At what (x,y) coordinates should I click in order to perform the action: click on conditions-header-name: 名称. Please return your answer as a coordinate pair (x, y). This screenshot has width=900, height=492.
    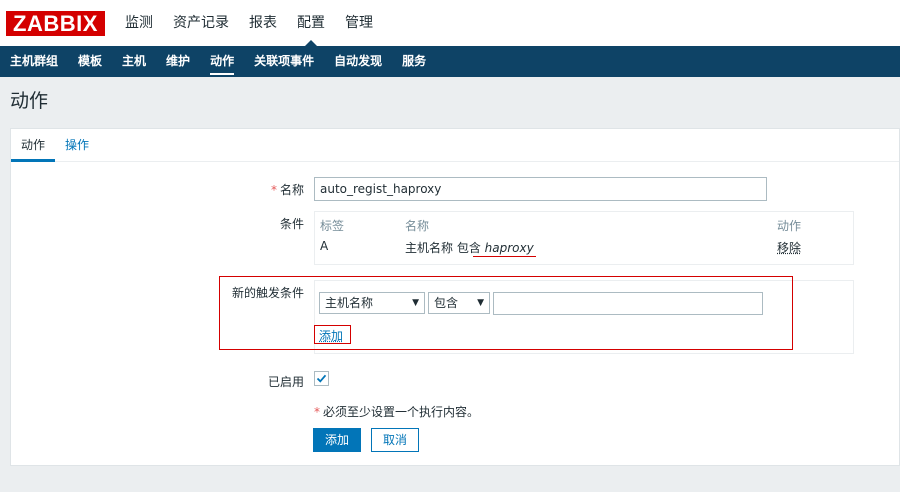
    Looking at the image, I should click on (417, 226).